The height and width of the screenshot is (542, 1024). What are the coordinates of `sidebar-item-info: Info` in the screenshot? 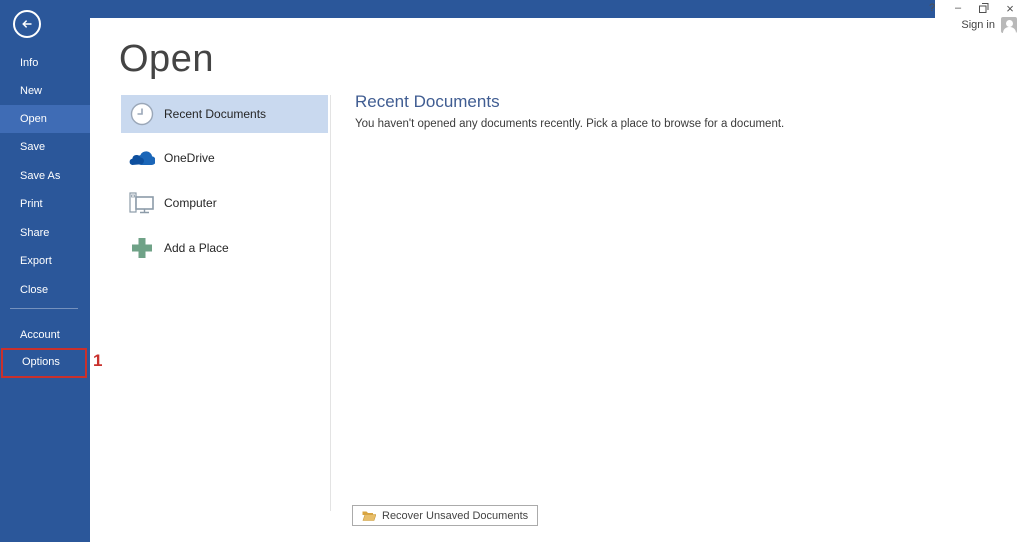 It's located at (45, 63).